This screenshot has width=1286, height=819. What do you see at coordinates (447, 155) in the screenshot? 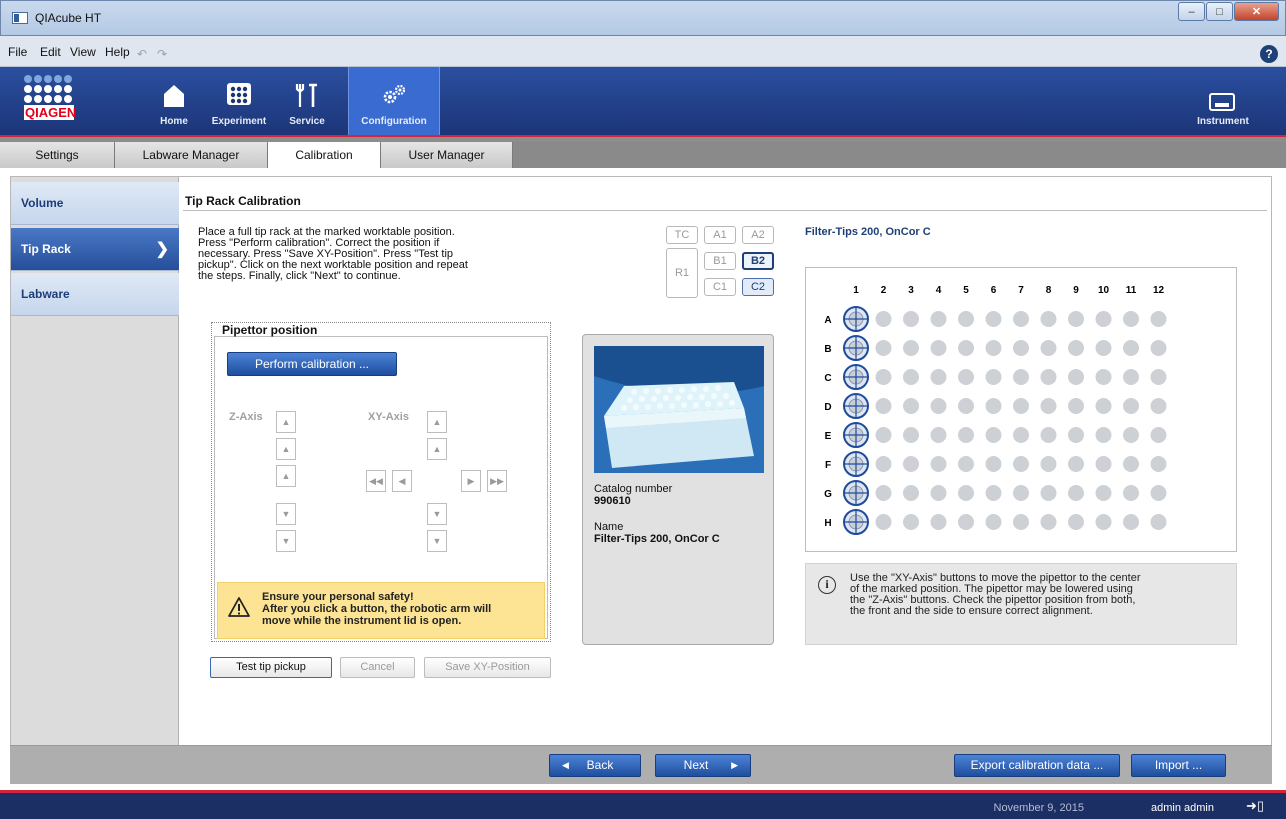
I see `tab-user-manager: User Manager` at bounding box center [447, 155].